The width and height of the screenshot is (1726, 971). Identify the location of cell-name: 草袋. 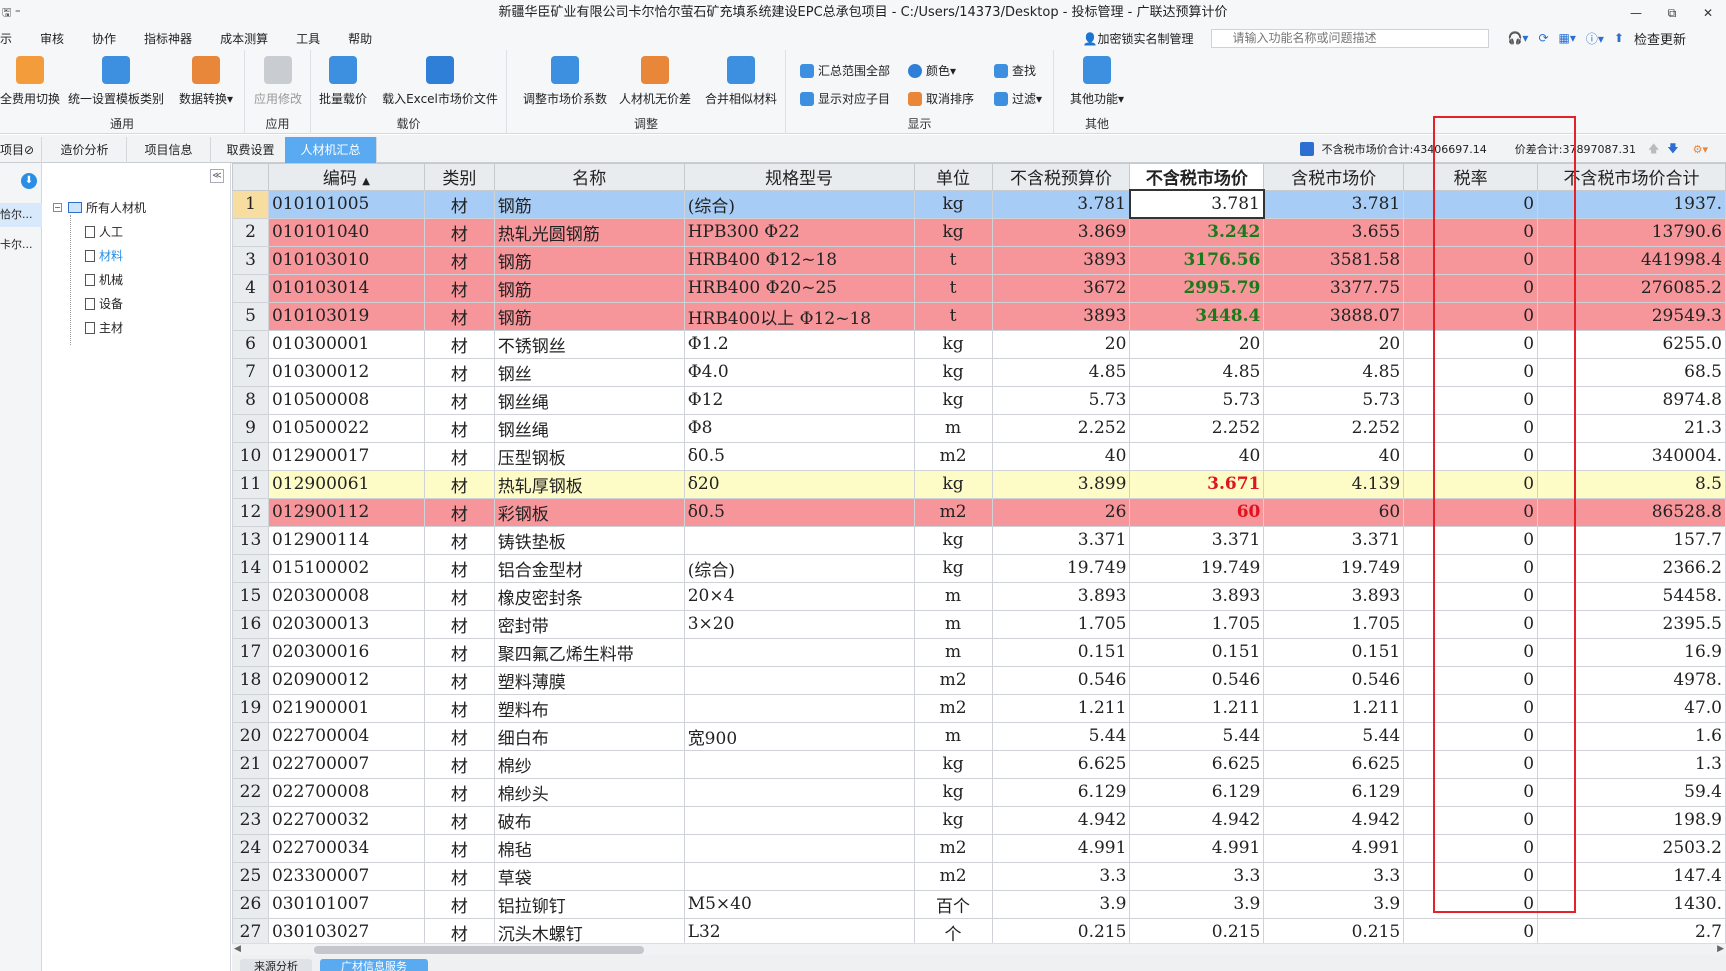
(589, 876).